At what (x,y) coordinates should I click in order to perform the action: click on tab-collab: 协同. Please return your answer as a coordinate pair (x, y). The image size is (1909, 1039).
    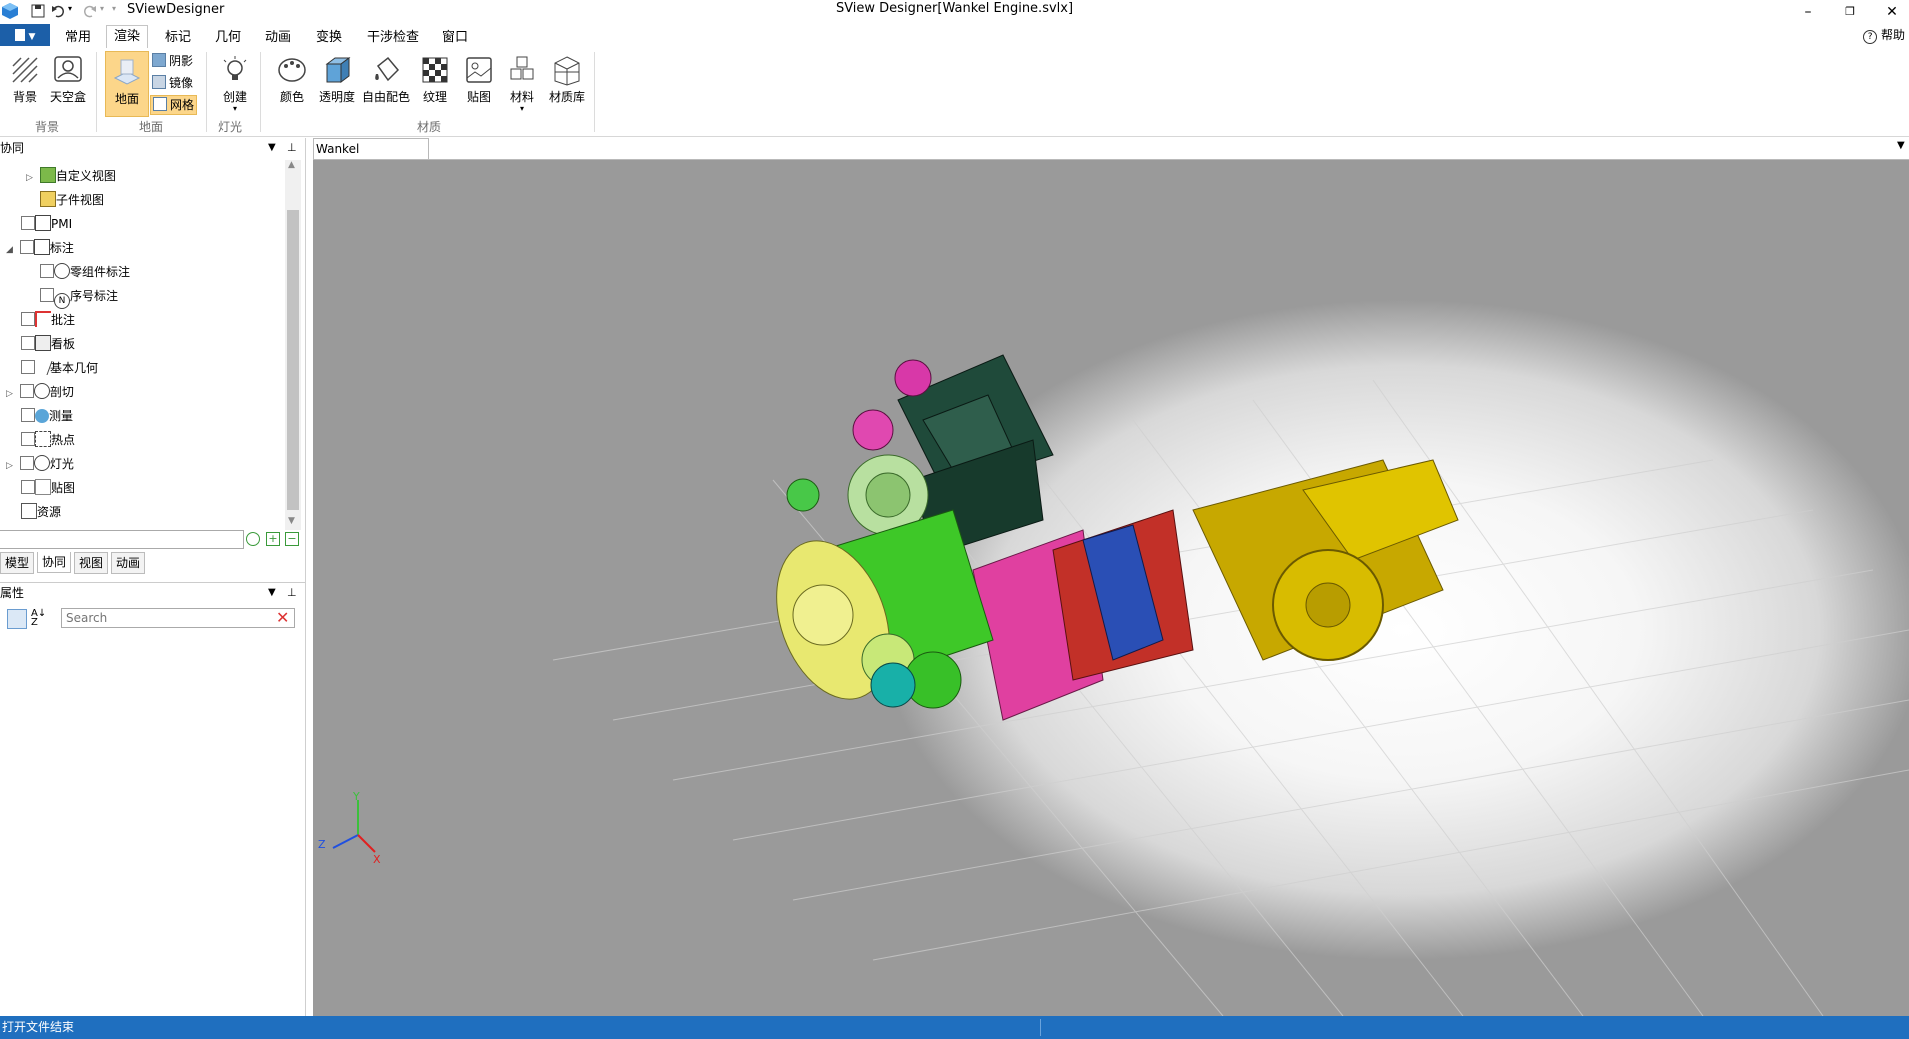
    Looking at the image, I should click on (54, 562).